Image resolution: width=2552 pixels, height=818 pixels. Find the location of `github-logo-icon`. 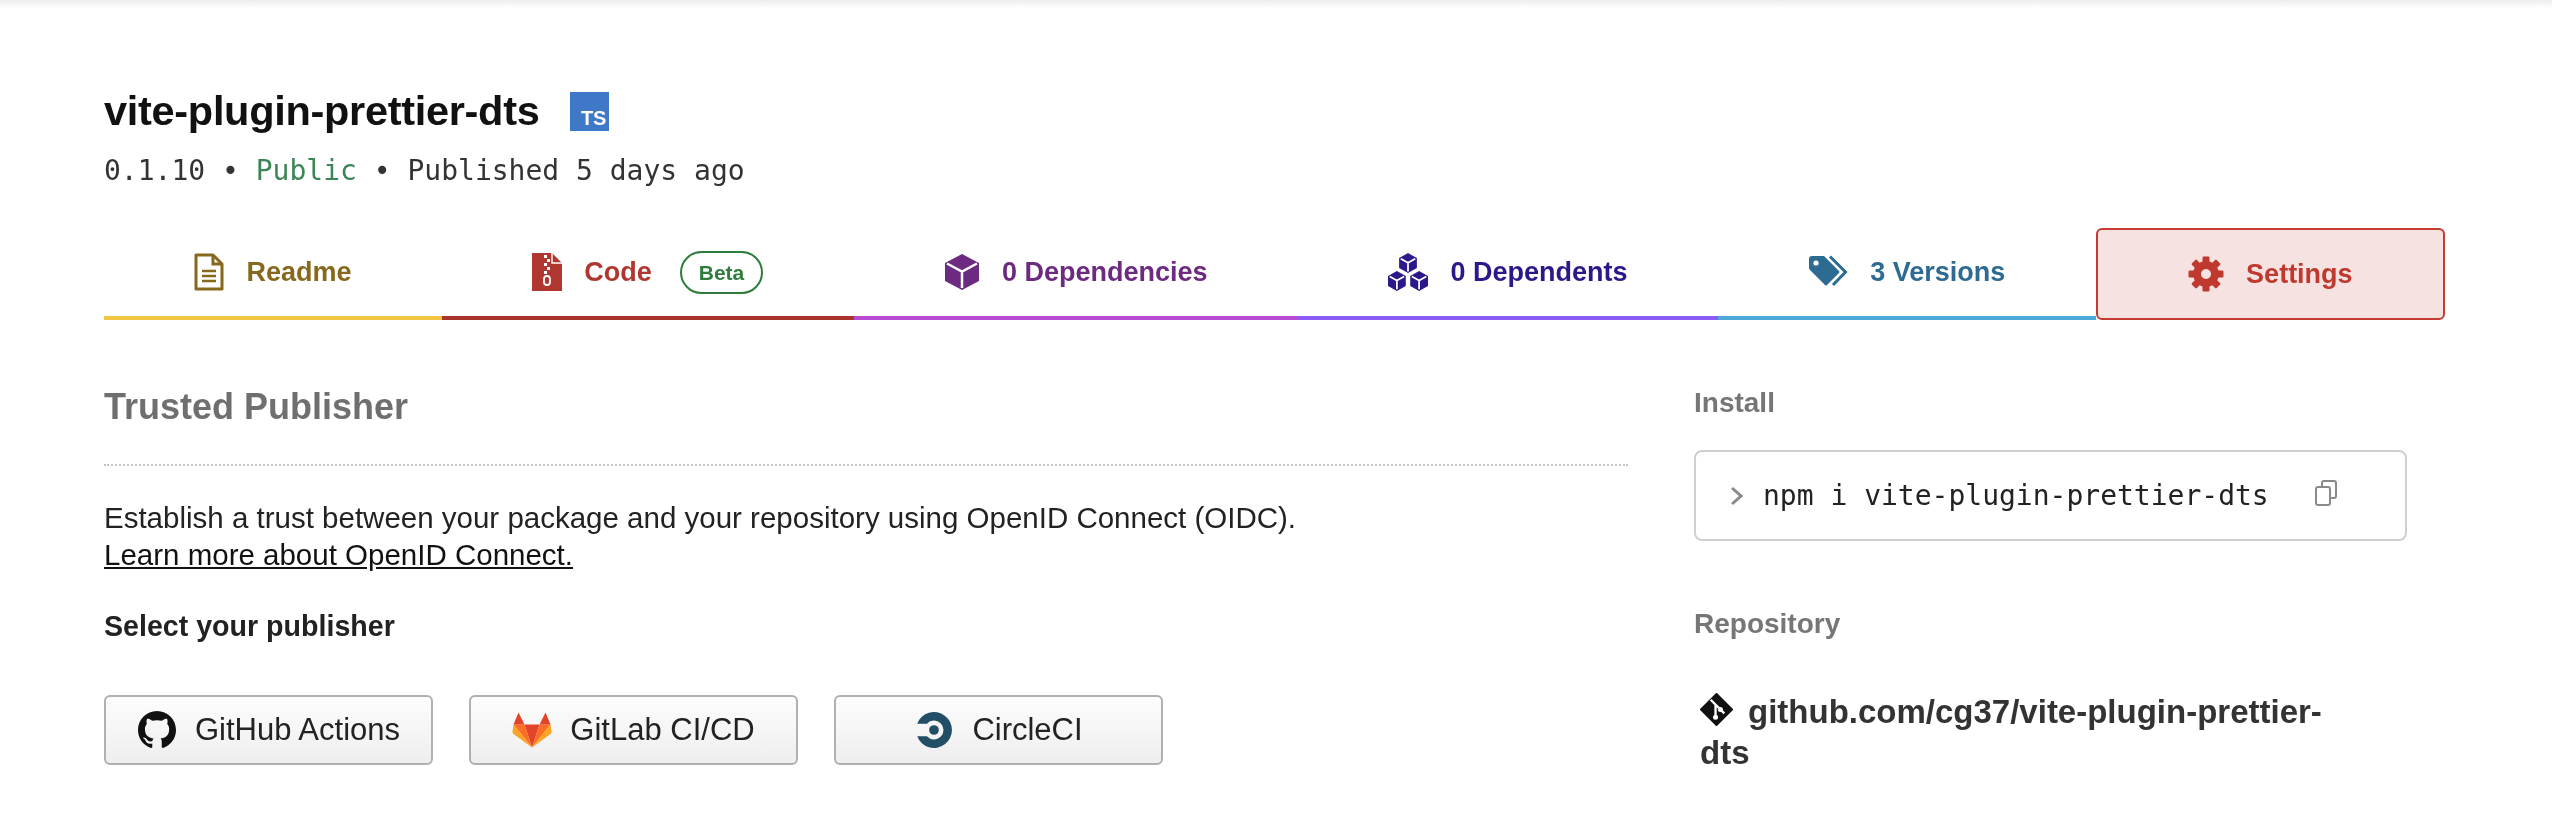

github-logo-icon is located at coordinates (156, 730).